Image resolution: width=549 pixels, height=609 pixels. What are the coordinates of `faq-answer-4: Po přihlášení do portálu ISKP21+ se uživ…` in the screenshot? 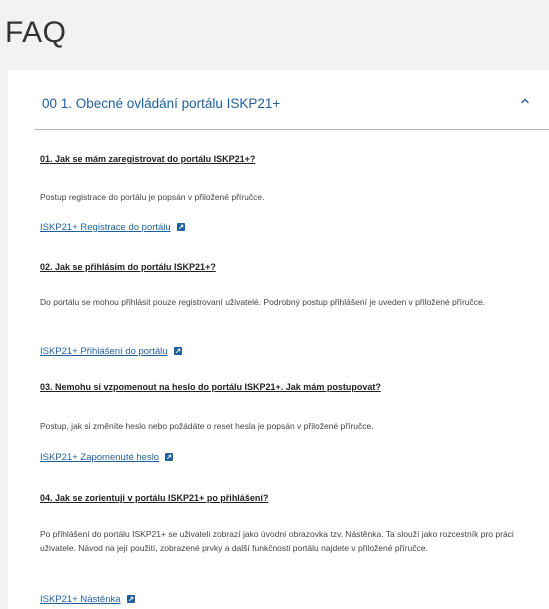 It's located at (277, 541).